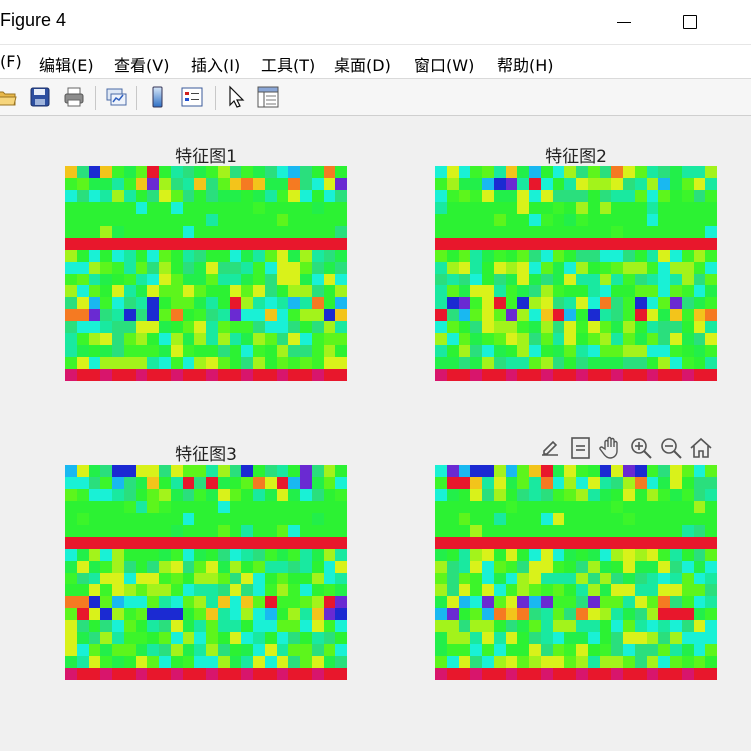 This screenshot has height=751, width=751. Describe the element at coordinates (66, 64) in the screenshot. I see `menu-edit: 编辑(E)` at that location.